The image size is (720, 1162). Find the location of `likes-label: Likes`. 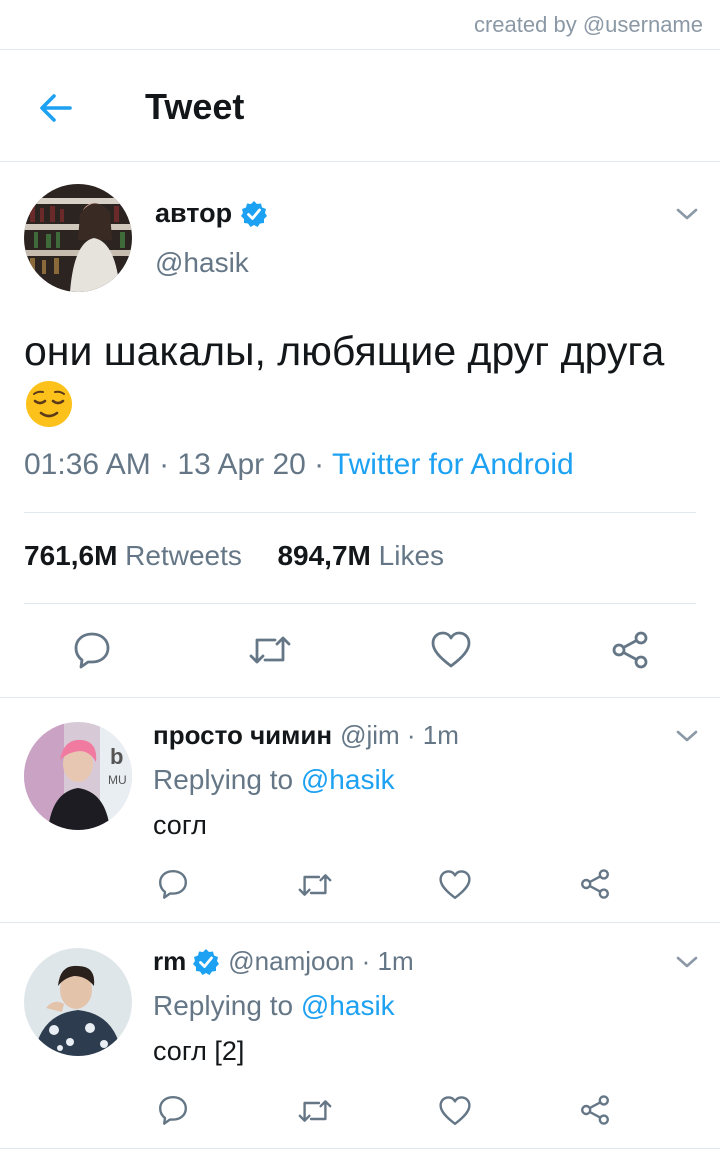

likes-label: Likes is located at coordinates (407, 555).